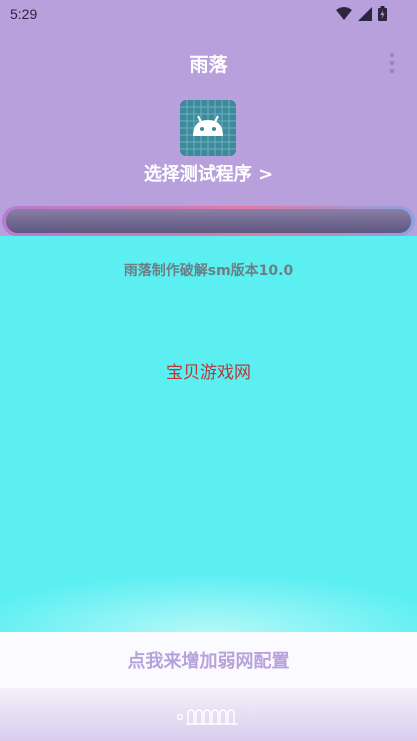 Image resolution: width=417 pixels, height=741 pixels. Describe the element at coordinates (344, 13) in the screenshot. I see `wifi-icon` at that location.